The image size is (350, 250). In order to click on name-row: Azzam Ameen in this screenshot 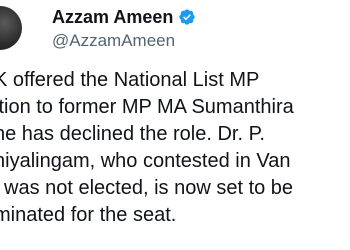, I will do `click(124, 17)`.